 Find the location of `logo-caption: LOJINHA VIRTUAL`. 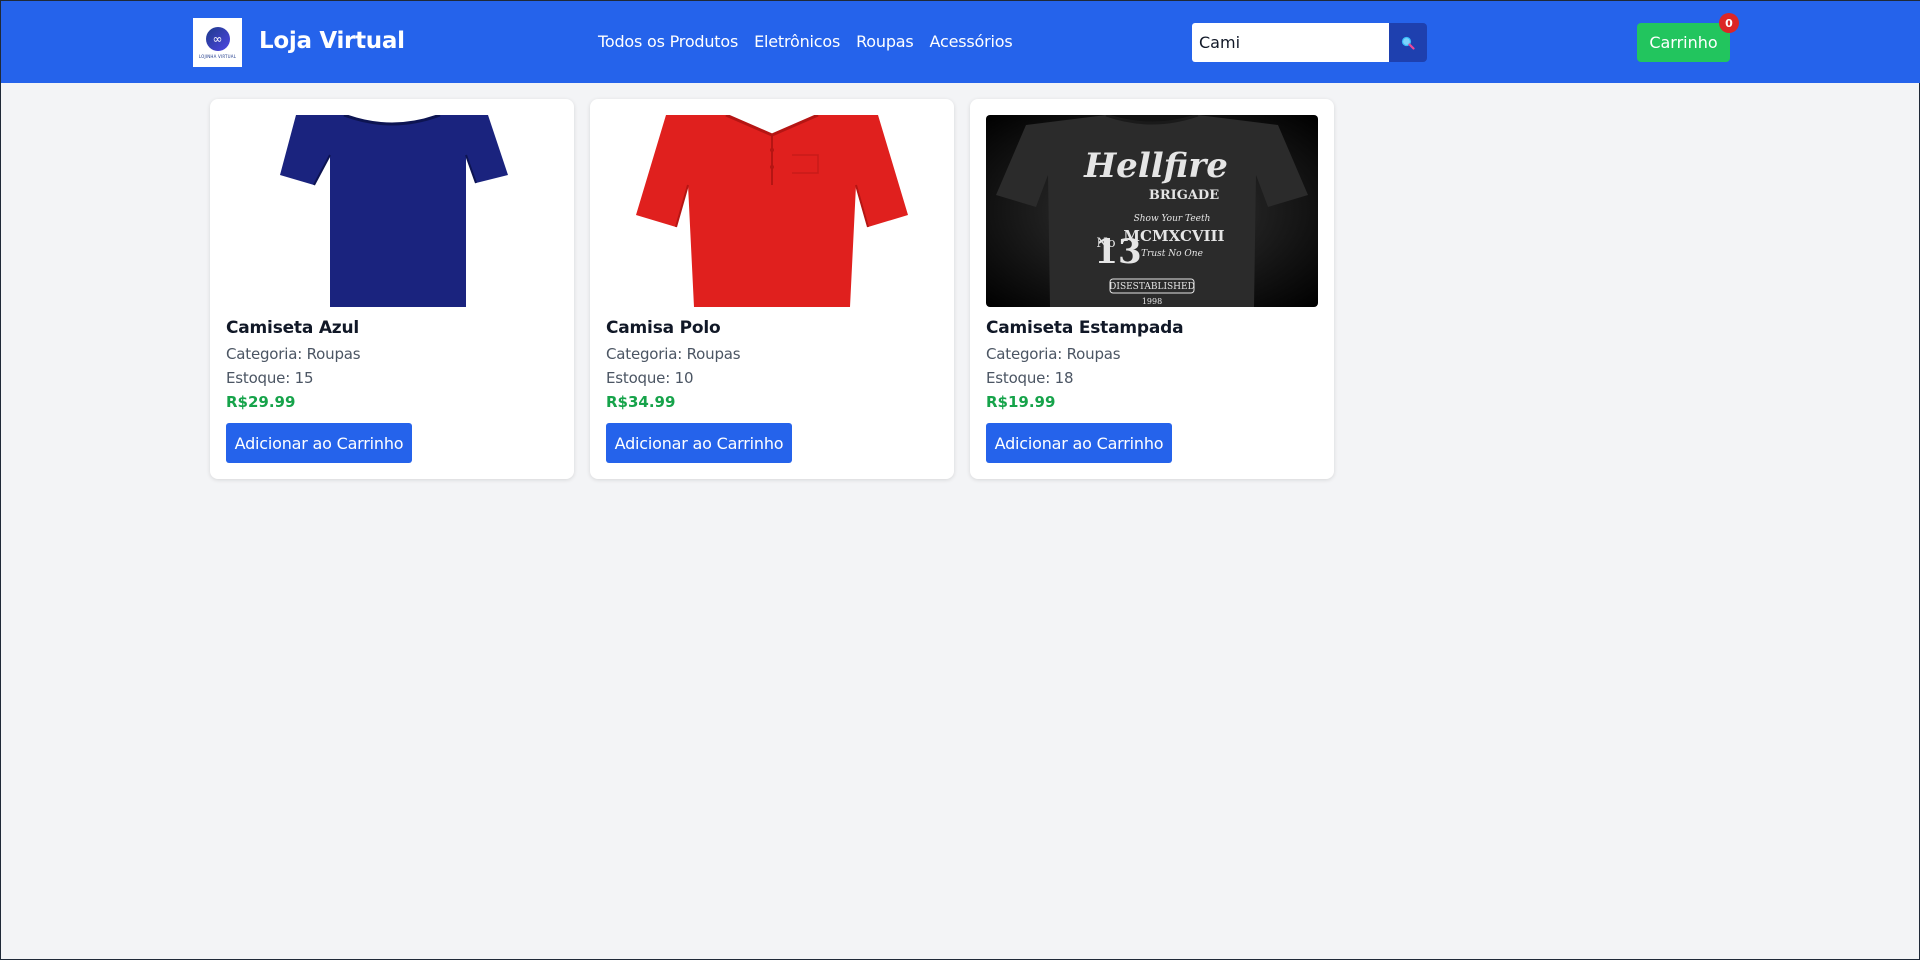

logo-caption: LOJINHA VIRTUAL is located at coordinates (217, 56).